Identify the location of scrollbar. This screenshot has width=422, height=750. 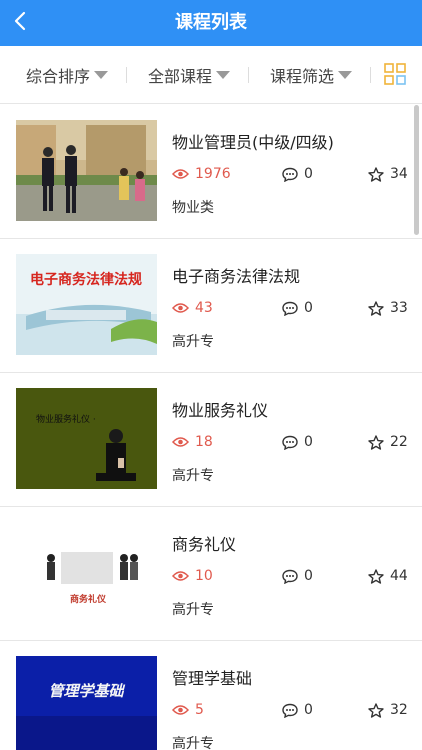
(416, 170).